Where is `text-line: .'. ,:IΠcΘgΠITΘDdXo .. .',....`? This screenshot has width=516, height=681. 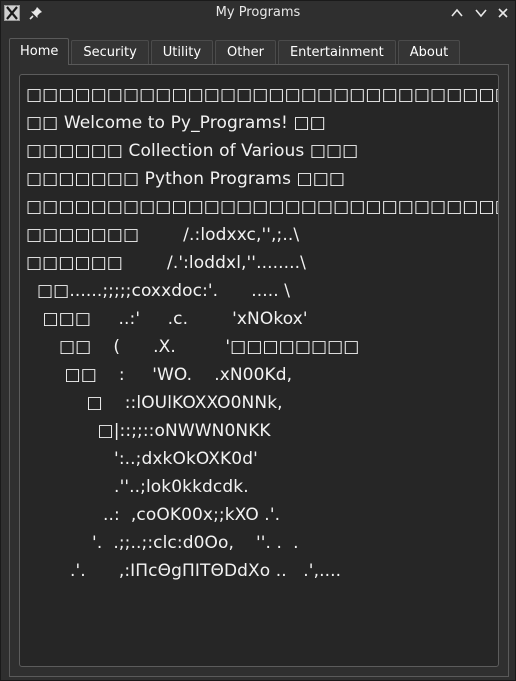
text-line: .'. ,:IΠcΘgΠITΘDdXo .. .',.... is located at coordinates (184, 571).